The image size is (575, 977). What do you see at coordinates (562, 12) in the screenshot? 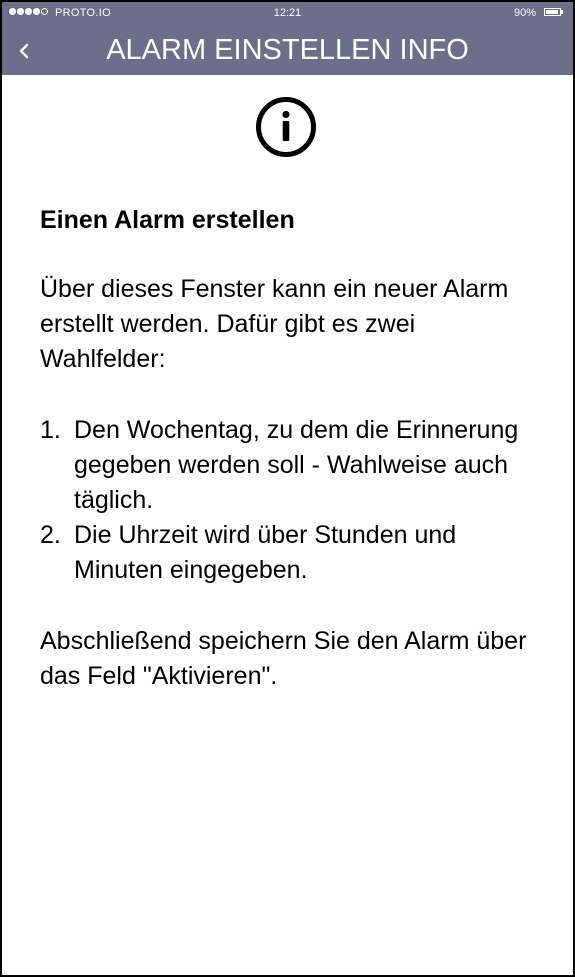
I see `battery-tip` at bounding box center [562, 12].